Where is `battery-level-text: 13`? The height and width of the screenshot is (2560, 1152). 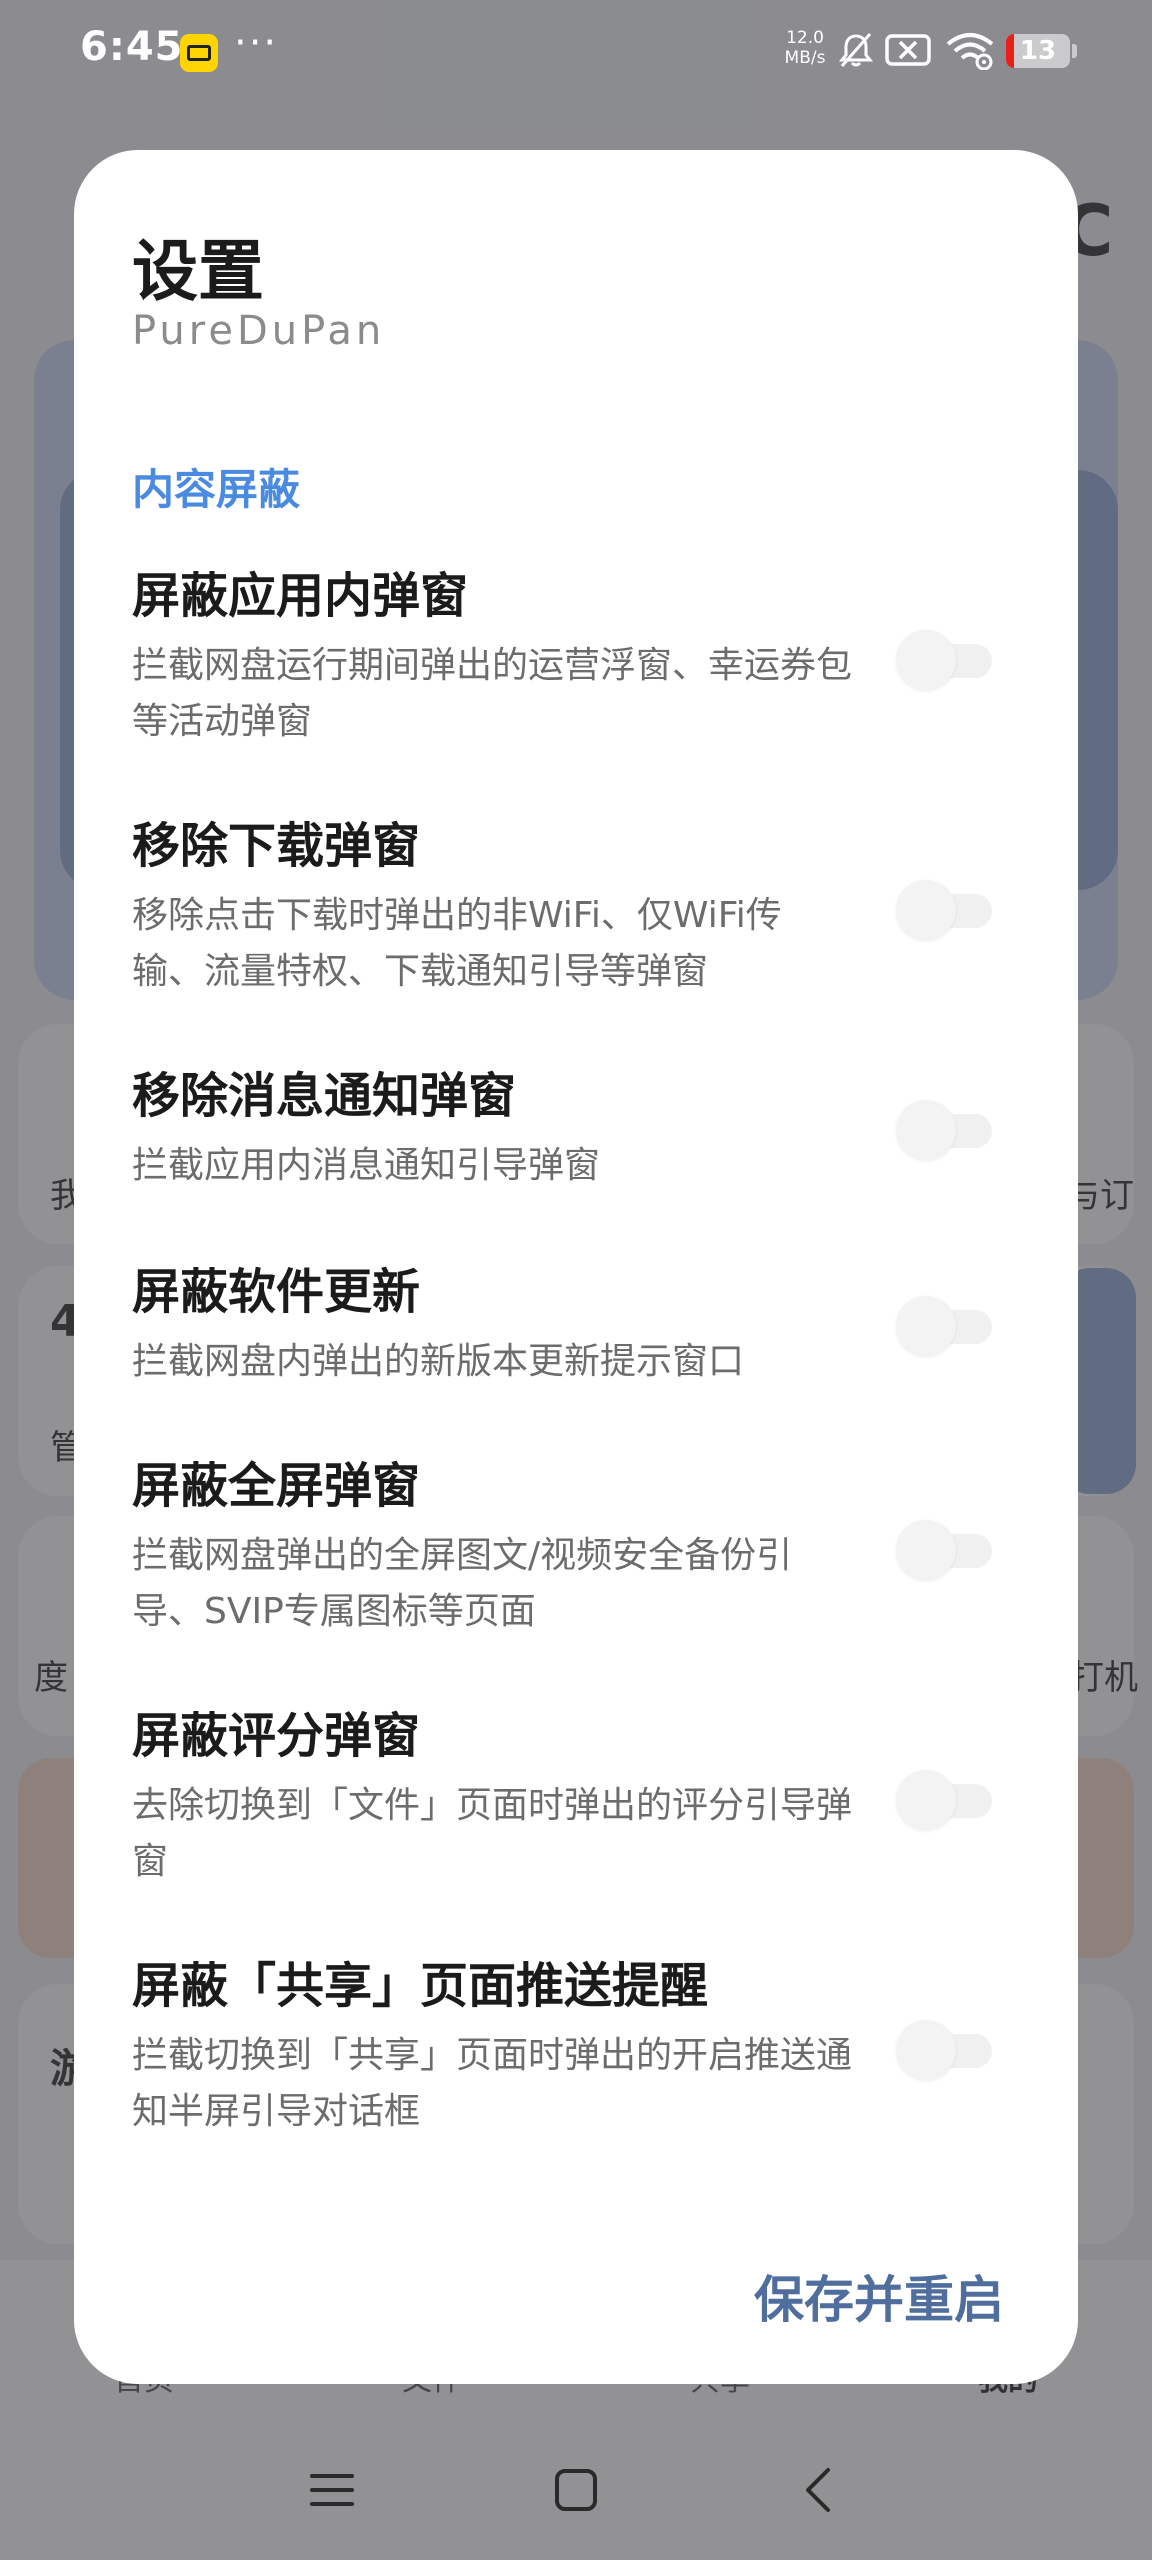
battery-level-text: 13 is located at coordinates (1038, 51).